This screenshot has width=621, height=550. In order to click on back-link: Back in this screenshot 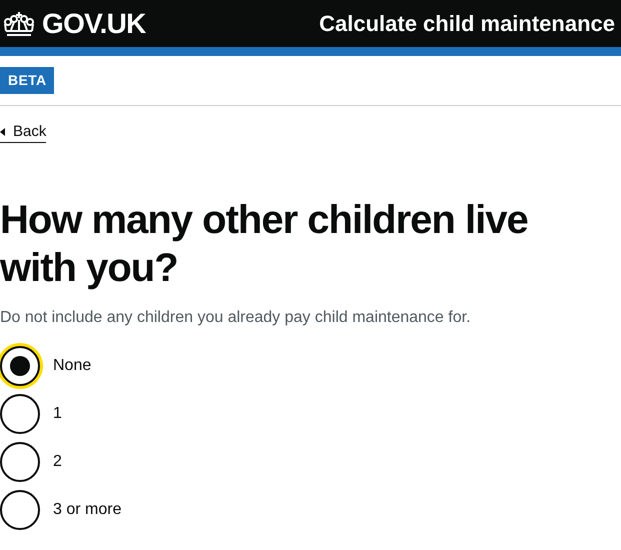, I will do `click(23, 132)`.